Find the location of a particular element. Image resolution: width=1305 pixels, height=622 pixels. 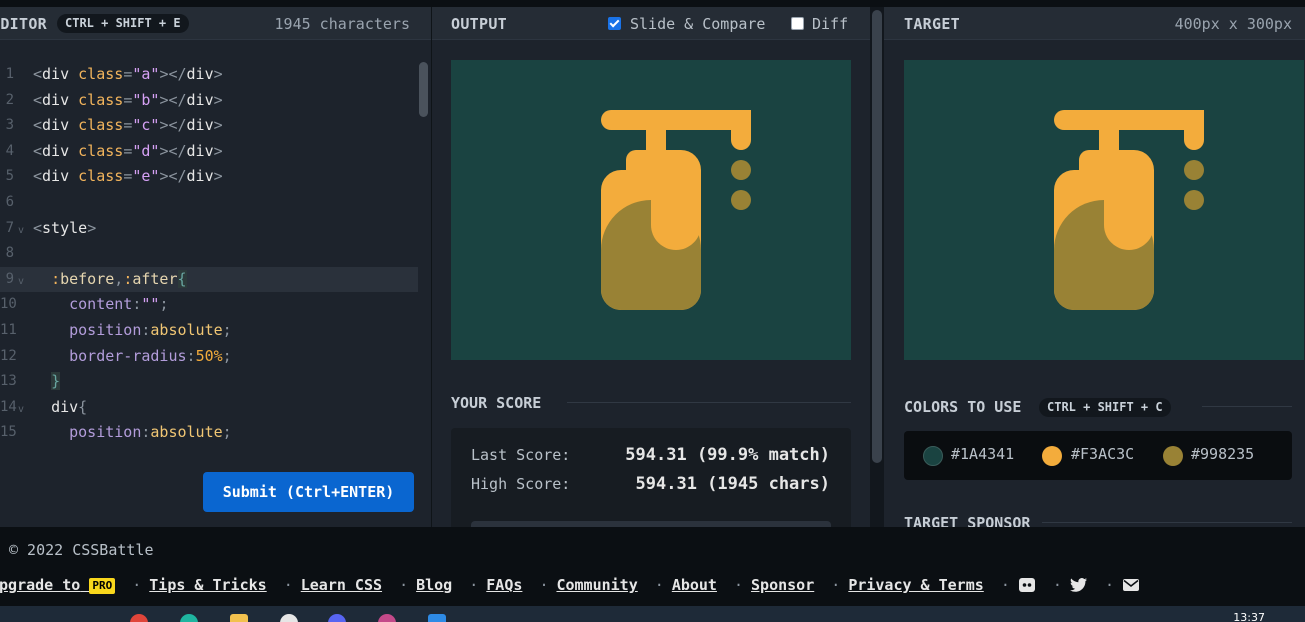

colors-title: COLORS TO USE is located at coordinates (963, 407).